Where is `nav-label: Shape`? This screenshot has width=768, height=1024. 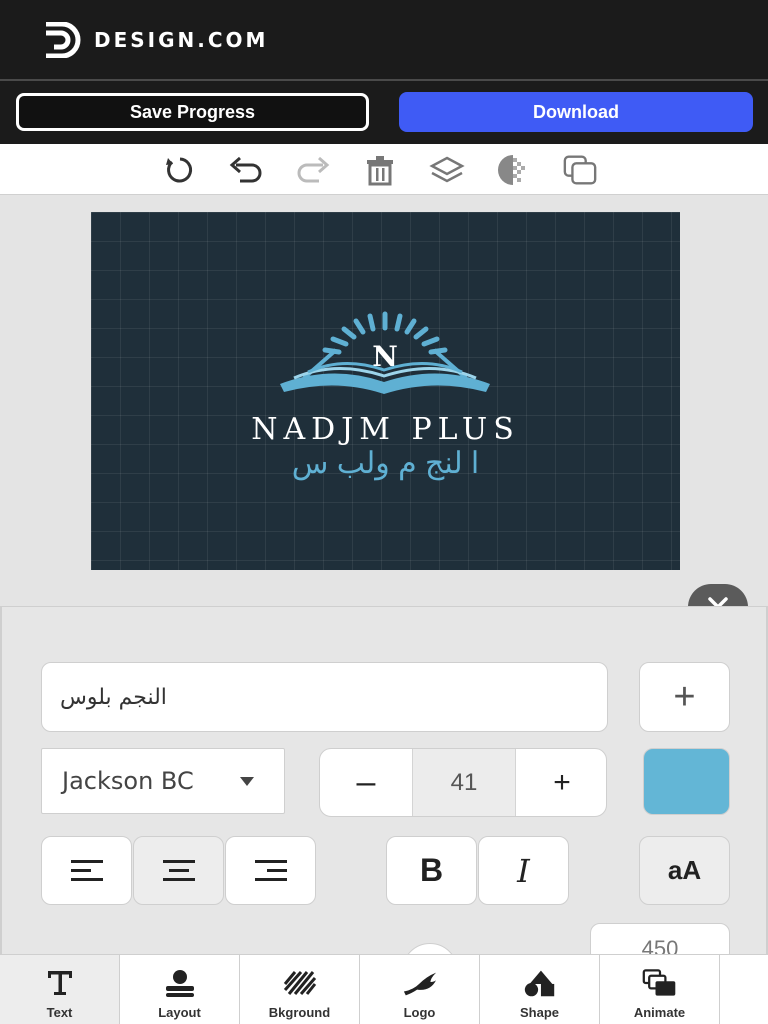
nav-label: Shape is located at coordinates (539, 1012).